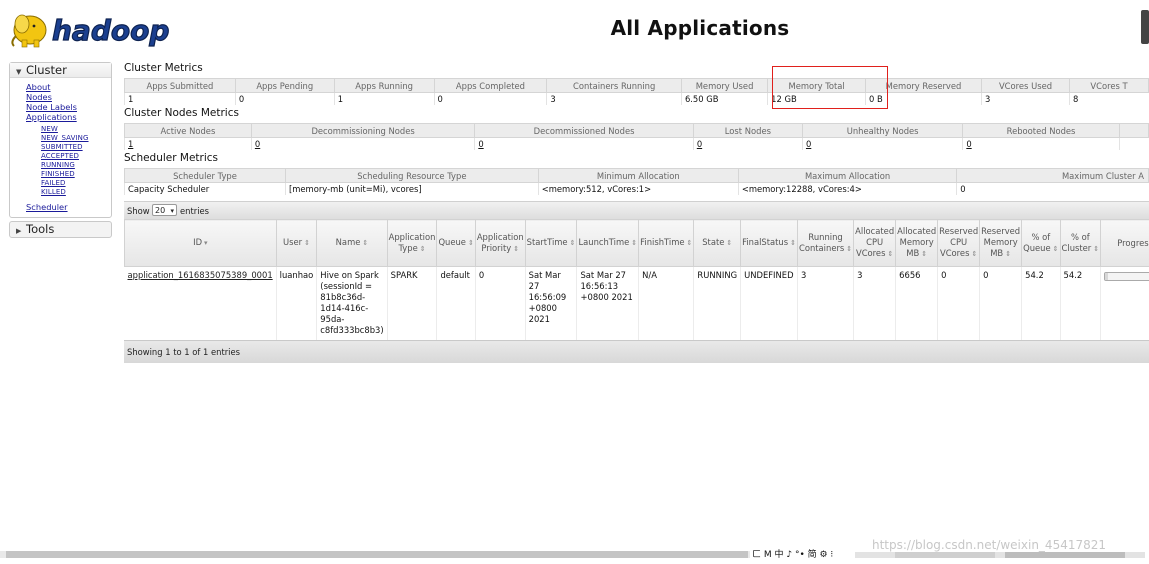 Image resolution: width=1149 pixels, height=564 pixels. I want to click on sort-pct-of-queue: % of Queue ⇕, so click(1041, 243).